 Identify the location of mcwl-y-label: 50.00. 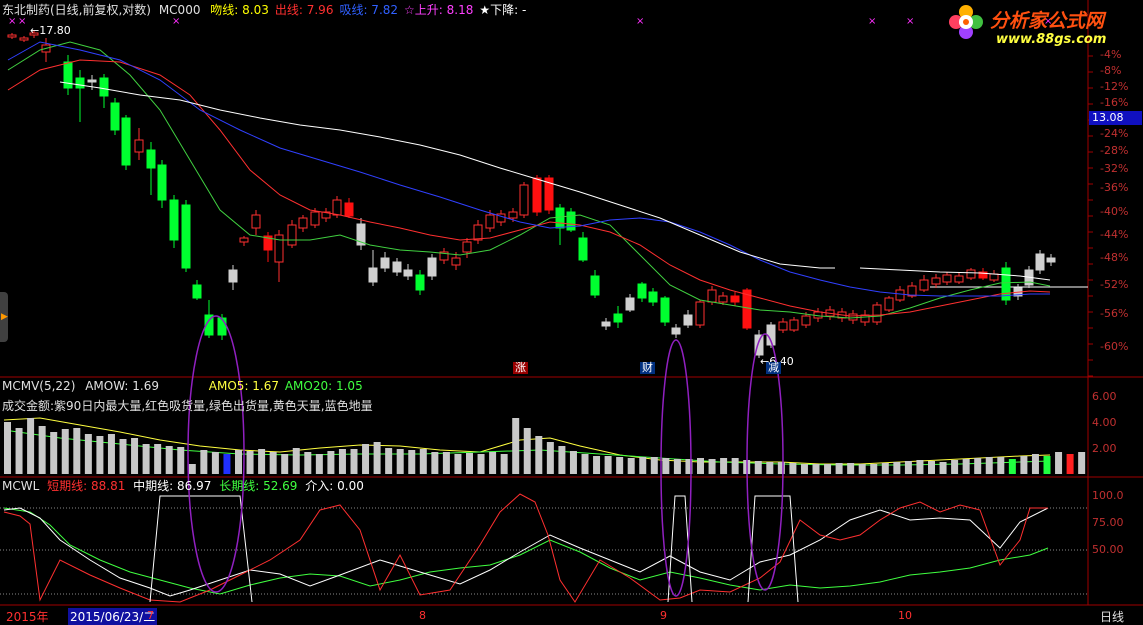
(1108, 549).